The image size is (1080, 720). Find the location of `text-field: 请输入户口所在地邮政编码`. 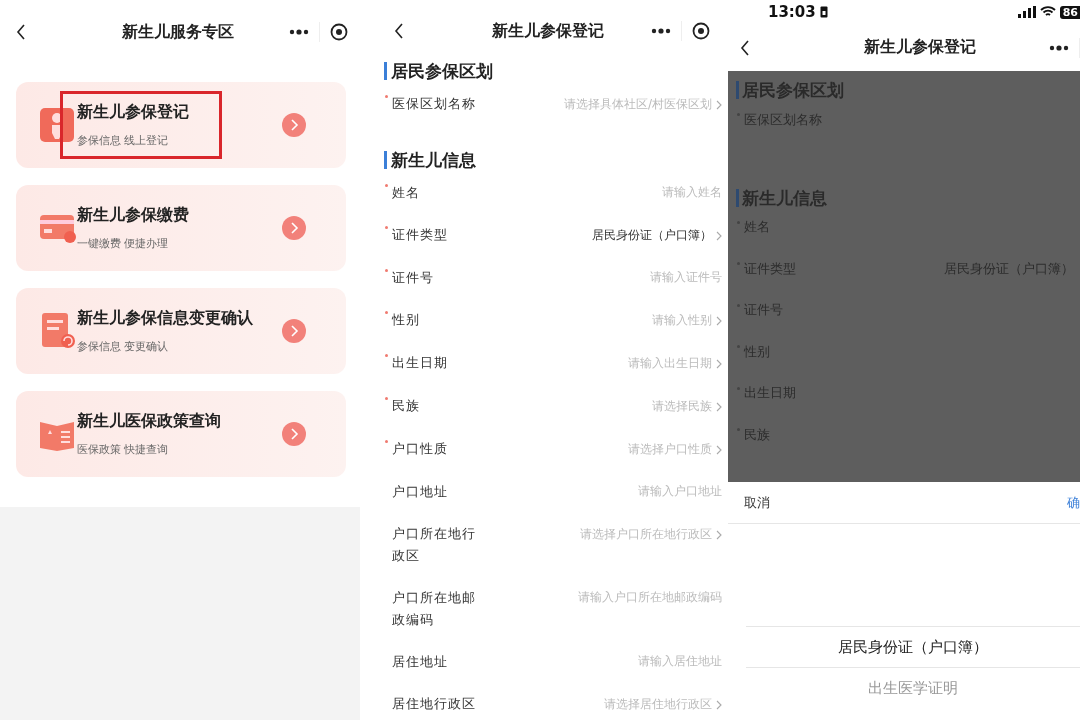

text-field: 请输入户口所在地邮政编码 is located at coordinates (601, 597).